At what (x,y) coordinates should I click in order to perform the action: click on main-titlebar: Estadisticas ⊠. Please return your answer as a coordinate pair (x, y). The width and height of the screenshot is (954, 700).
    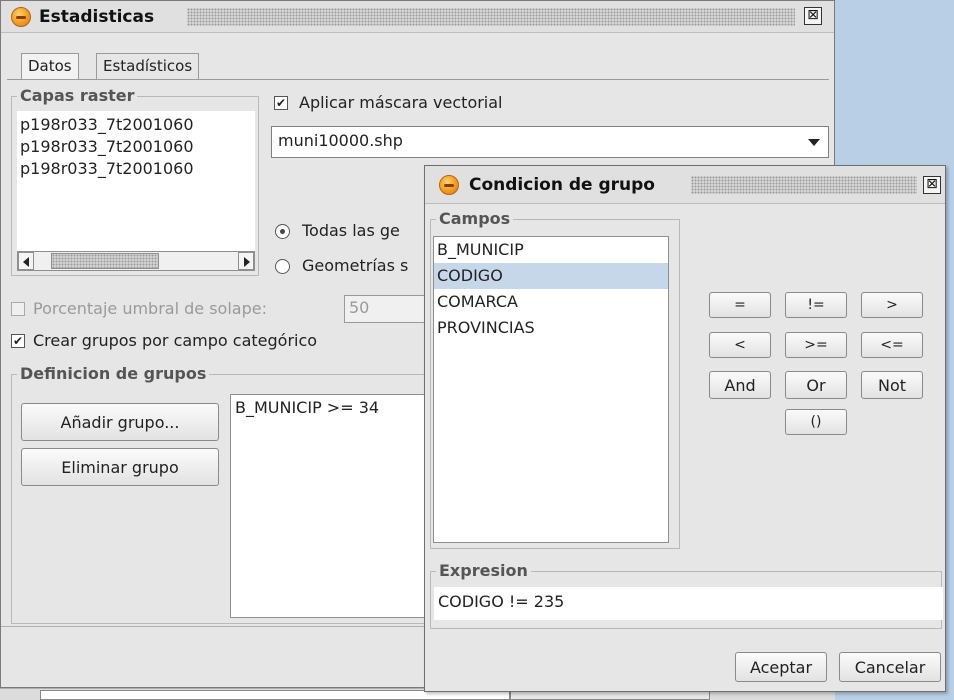
    Looking at the image, I should click on (417, 17).